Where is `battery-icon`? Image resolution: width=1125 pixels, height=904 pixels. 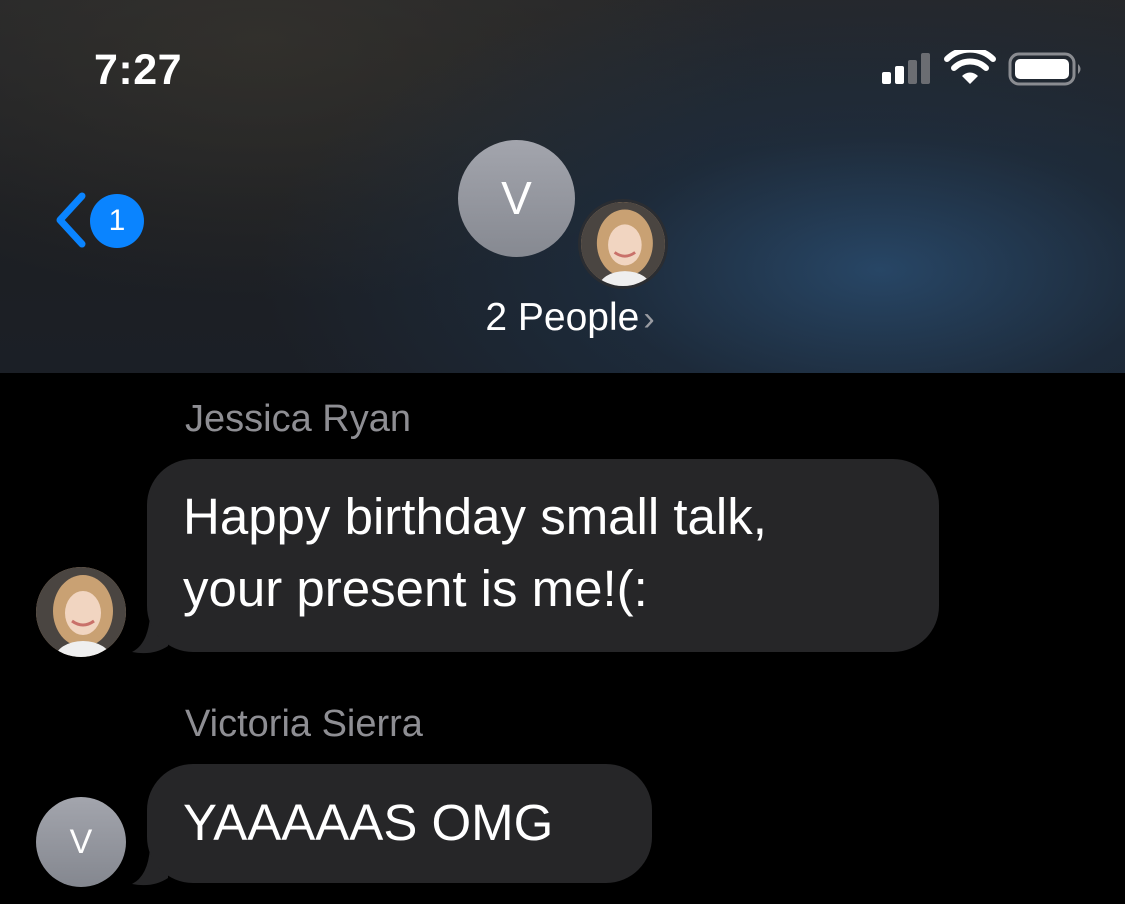
battery-icon is located at coordinates (1044, 69).